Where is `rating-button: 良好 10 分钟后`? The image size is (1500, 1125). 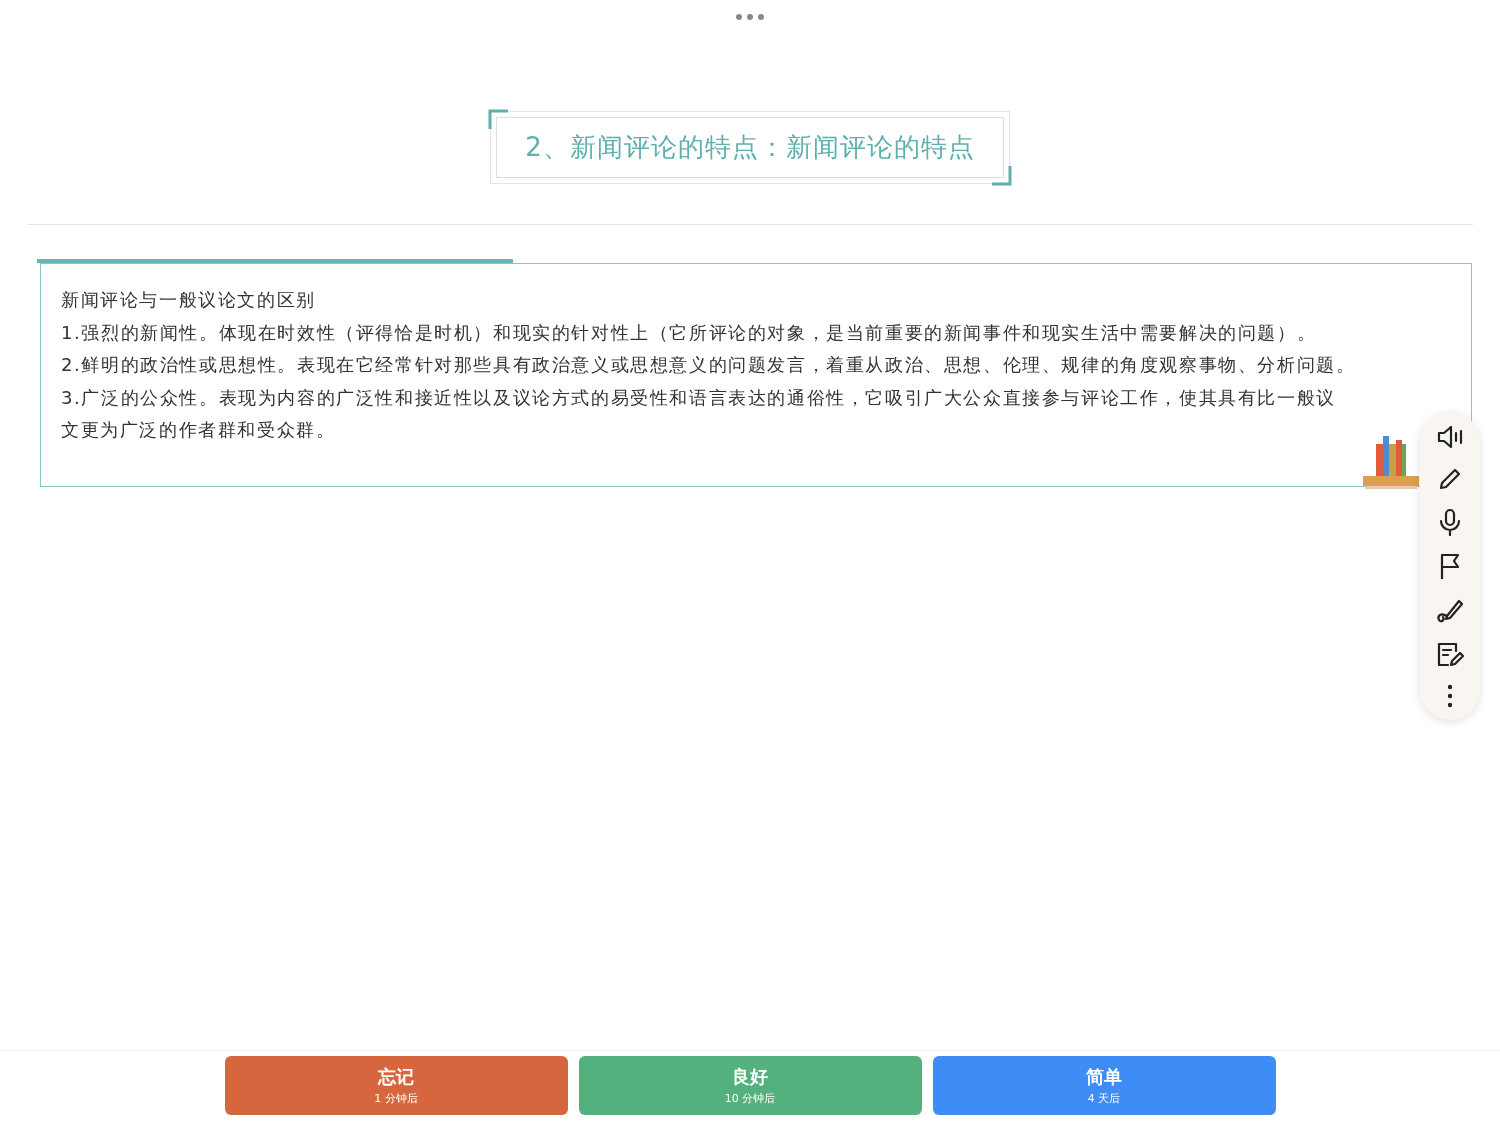
rating-button: 良好 10 分钟后 is located at coordinates (750, 1085).